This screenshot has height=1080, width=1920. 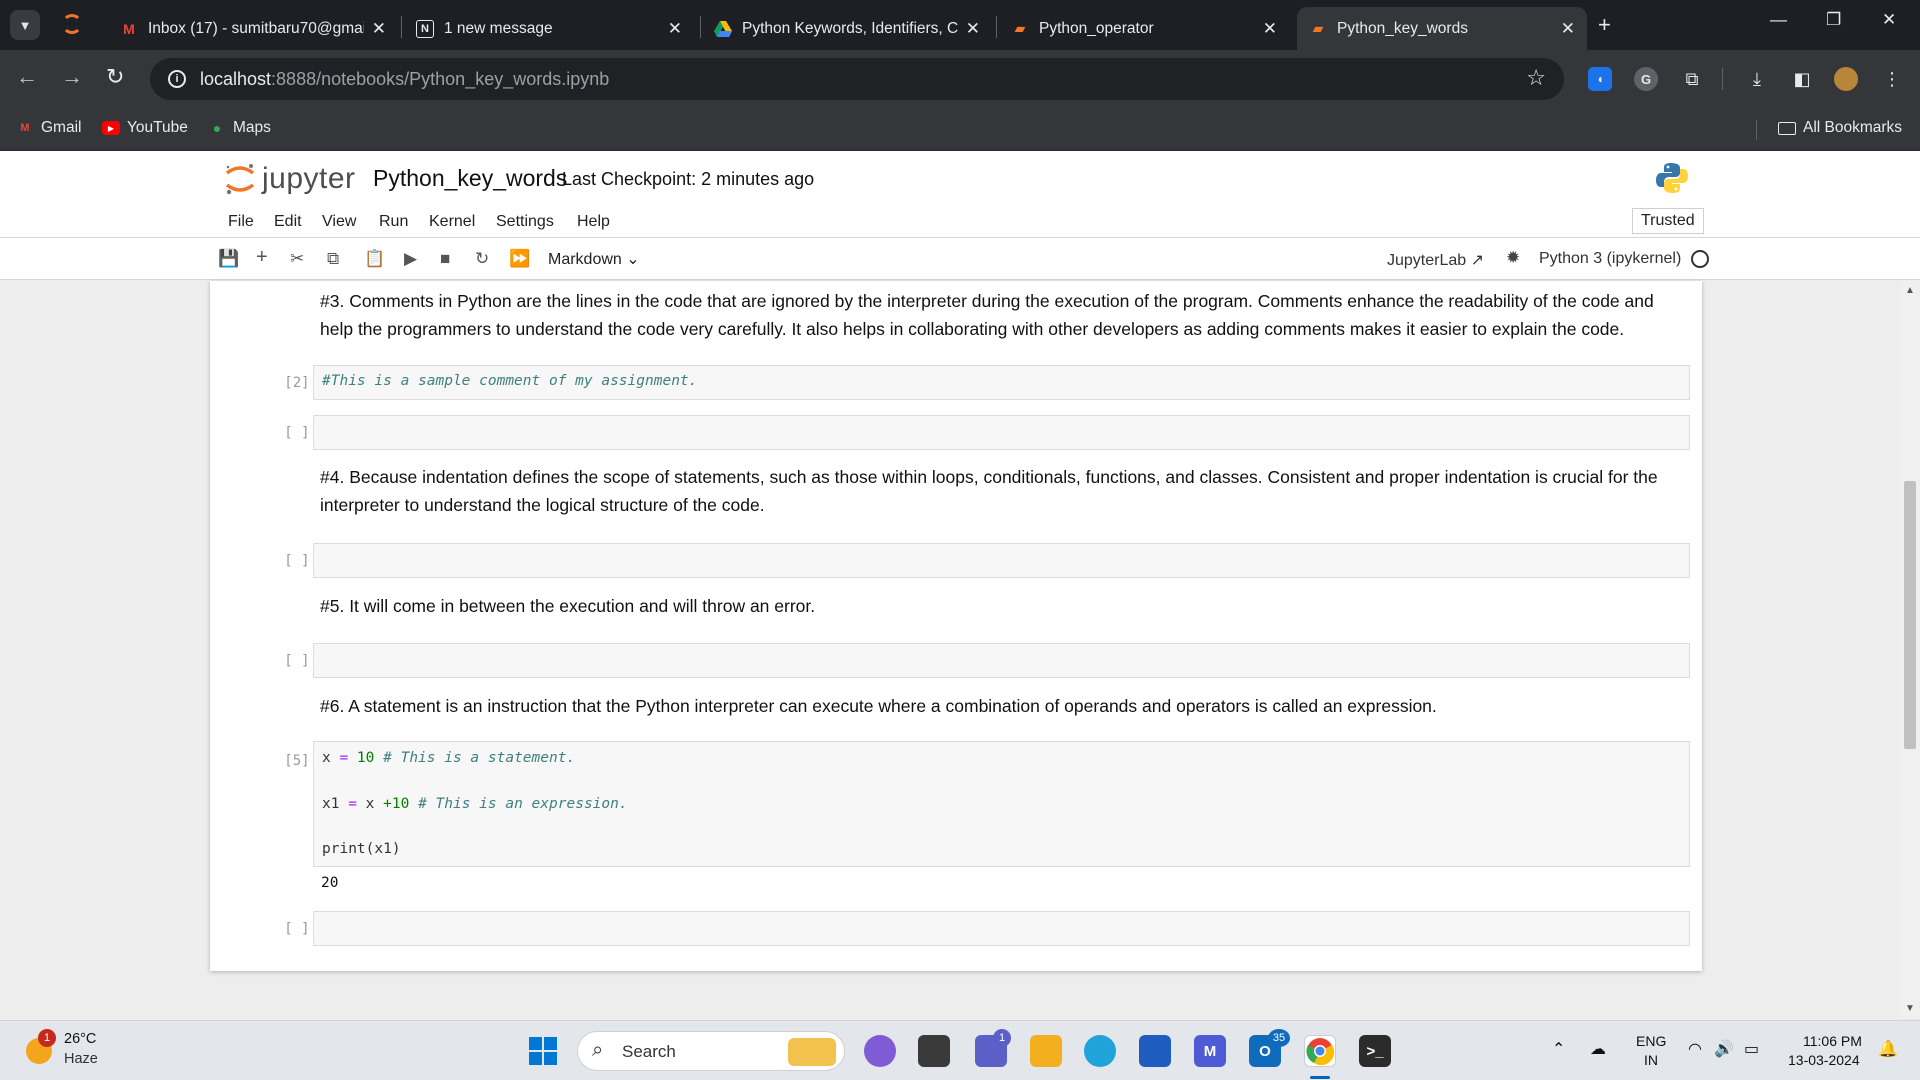 I want to click on edge-icon, so click(x=1100, y=1051).